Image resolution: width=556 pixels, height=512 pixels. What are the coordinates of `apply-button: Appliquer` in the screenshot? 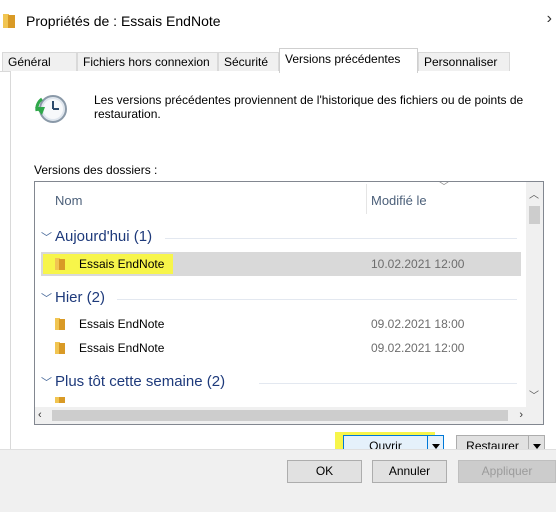 It's located at (507, 471).